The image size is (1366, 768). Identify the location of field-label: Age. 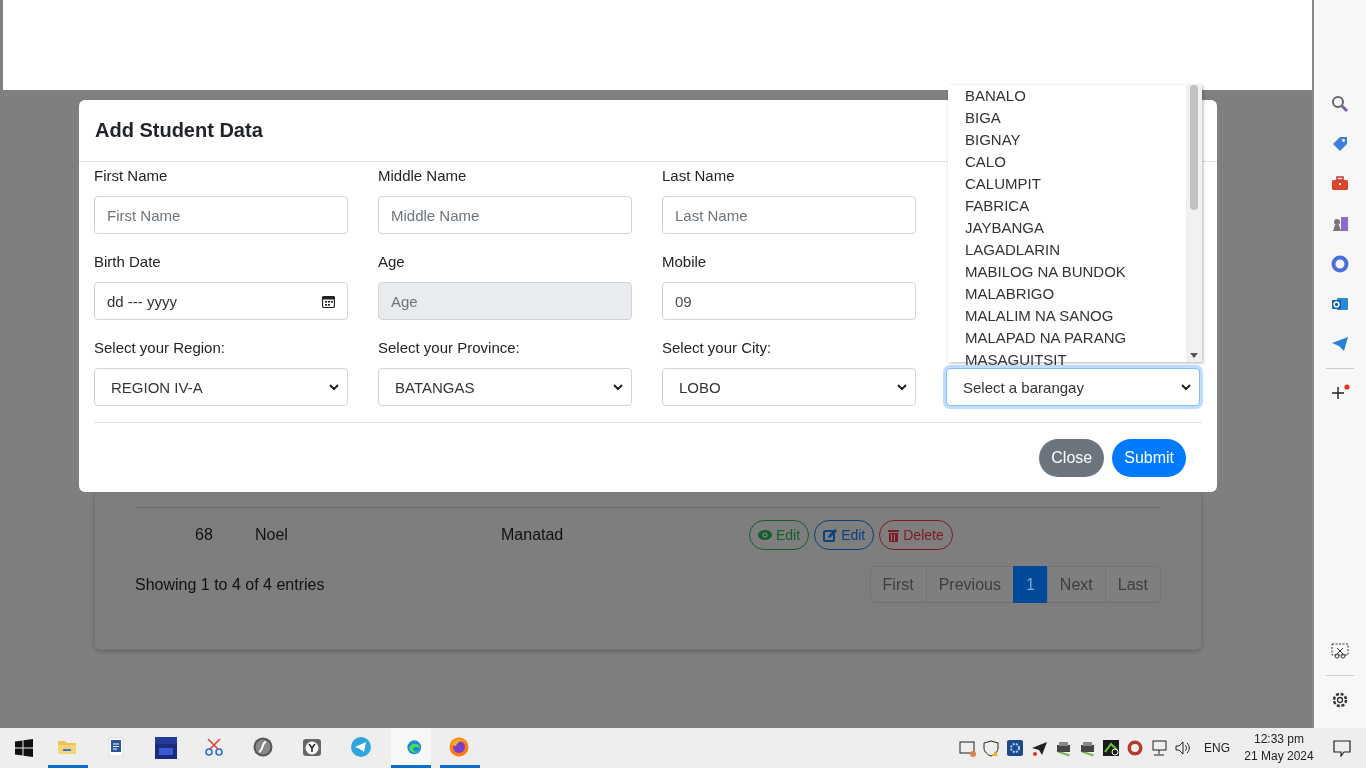
(392, 262).